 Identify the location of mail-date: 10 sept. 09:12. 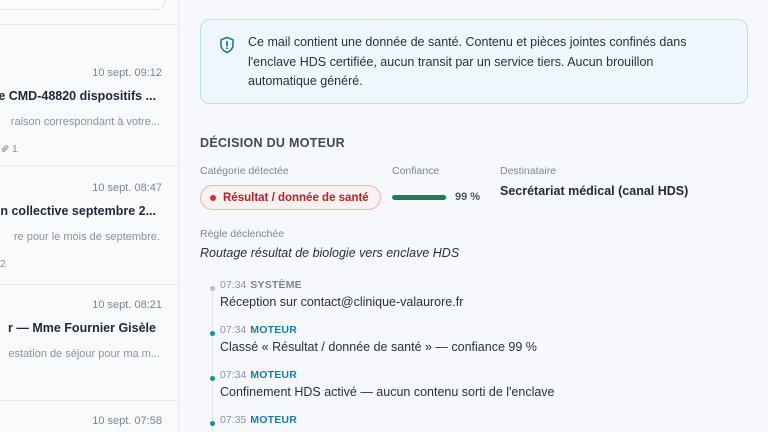
(127, 73).